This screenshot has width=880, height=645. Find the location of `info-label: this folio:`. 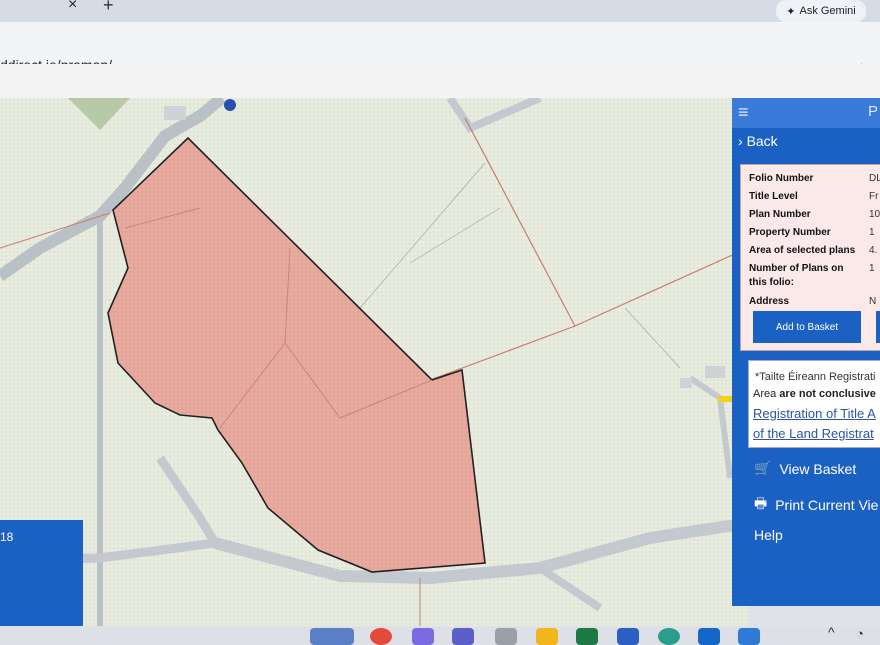

info-label: this folio: is located at coordinates (771, 282).